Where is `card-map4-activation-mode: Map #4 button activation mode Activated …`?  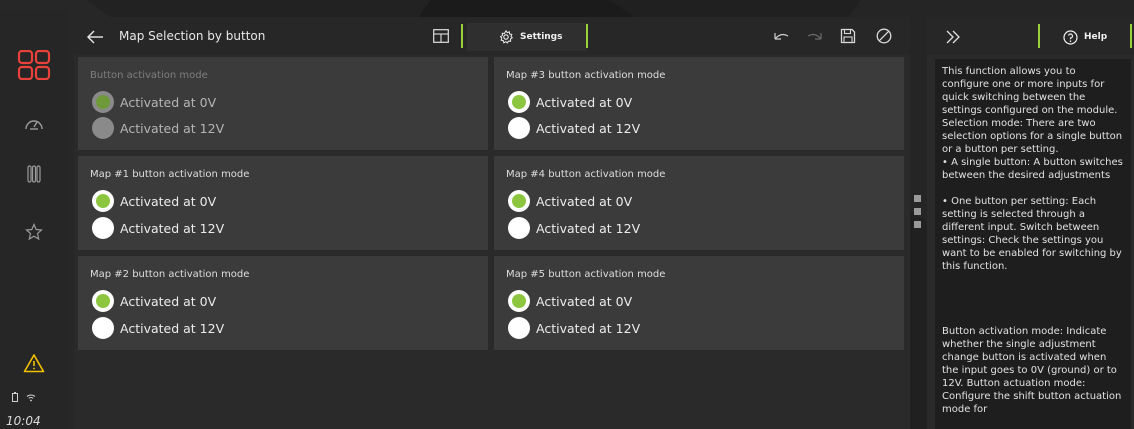 card-map4-activation-mode: Map #4 button activation mode Activated … is located at coordinates (699, 203).